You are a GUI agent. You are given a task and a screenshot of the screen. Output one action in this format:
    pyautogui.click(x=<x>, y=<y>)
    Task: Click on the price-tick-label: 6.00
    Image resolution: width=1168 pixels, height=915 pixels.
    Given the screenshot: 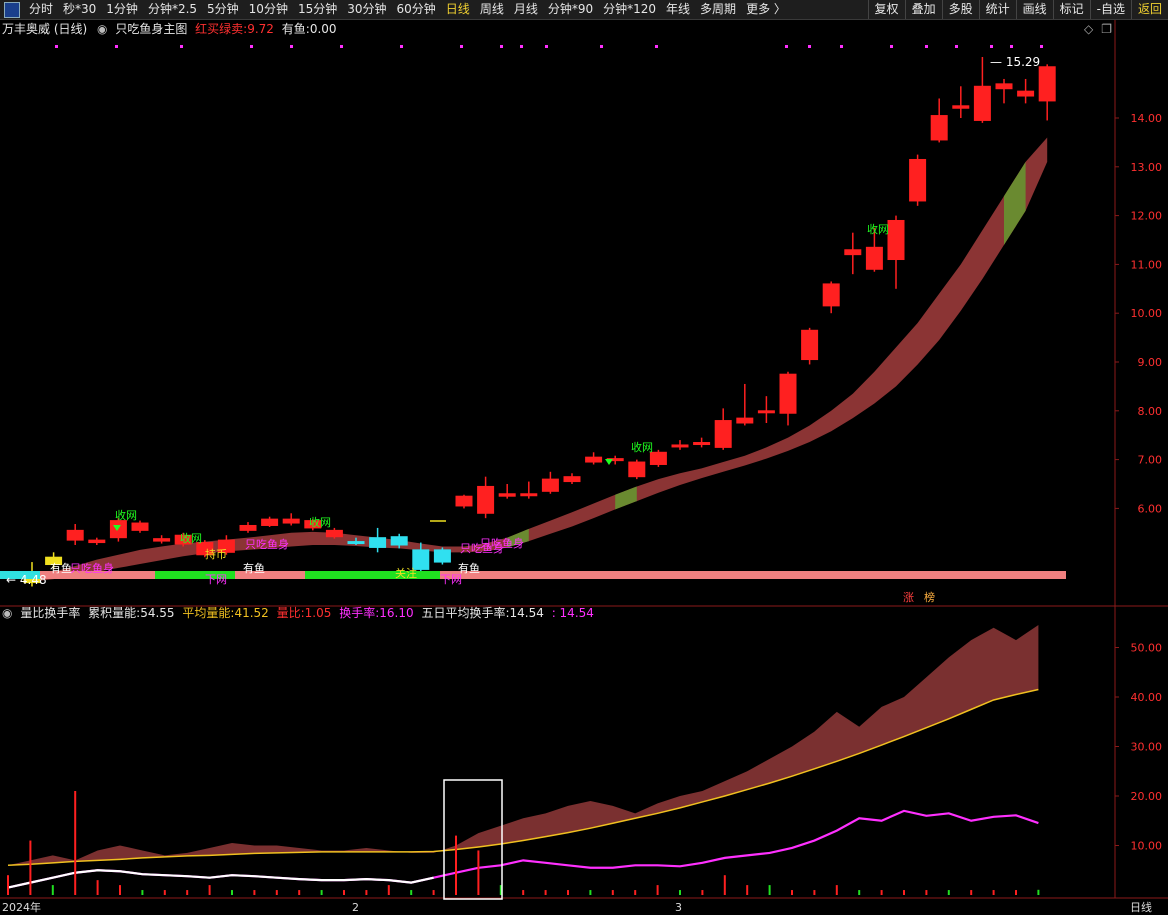 What is the action you would take?
    pyautogui.click(x=1150, y=508)
    